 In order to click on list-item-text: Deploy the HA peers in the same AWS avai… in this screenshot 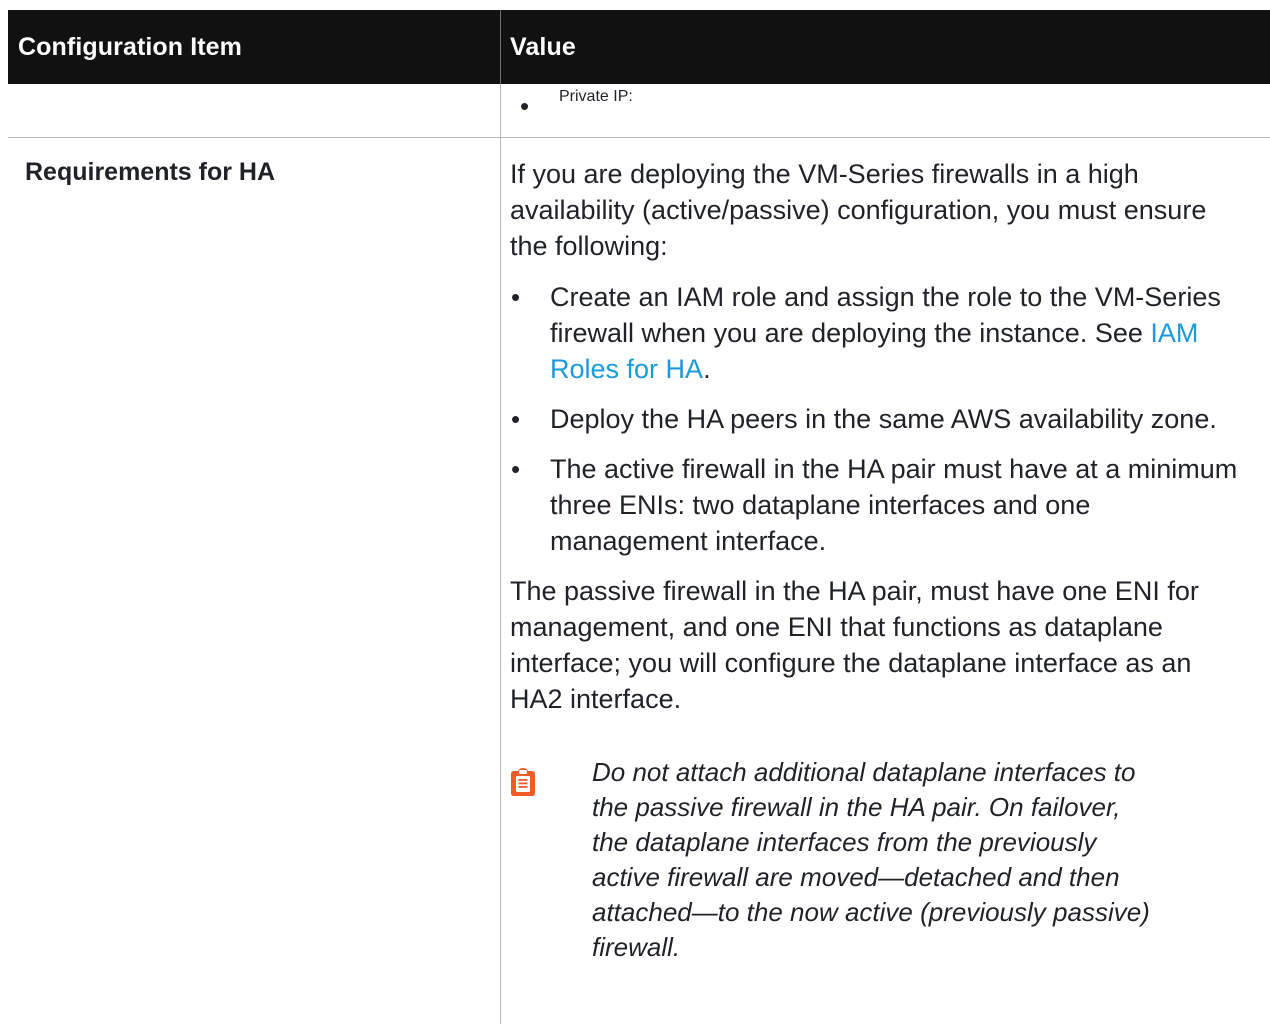, I will do `click(883, 419)`.